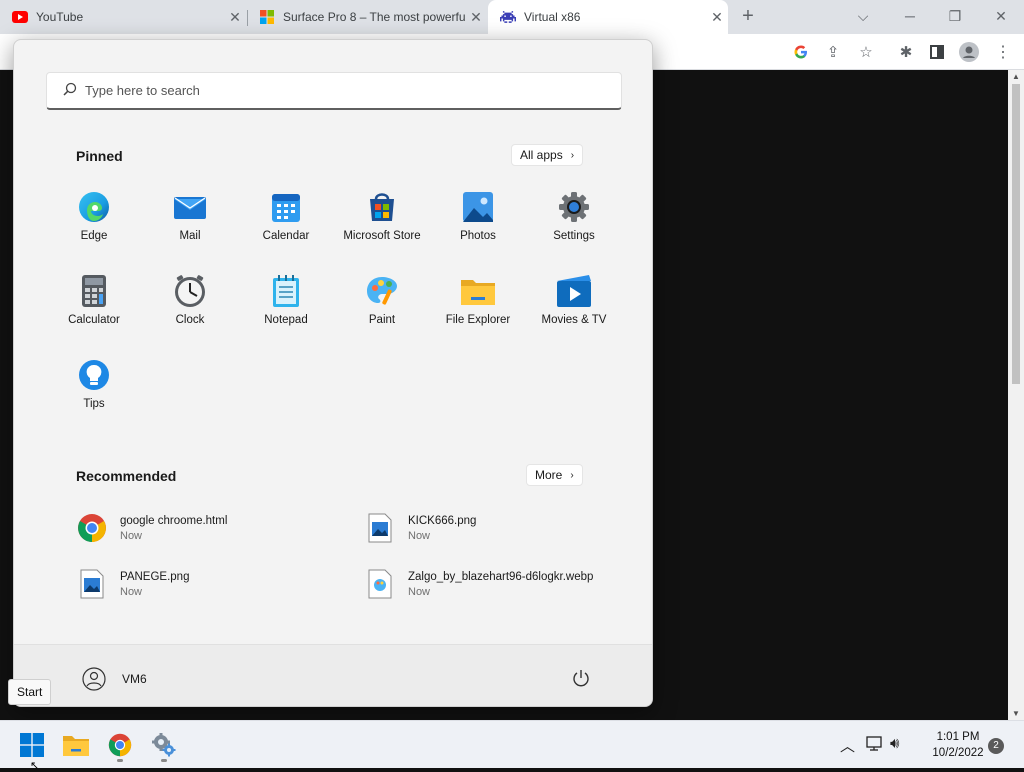  Describe the element at coordinates (60, 17) in the screenshot. I see `tab-title: YouTube` at that location.